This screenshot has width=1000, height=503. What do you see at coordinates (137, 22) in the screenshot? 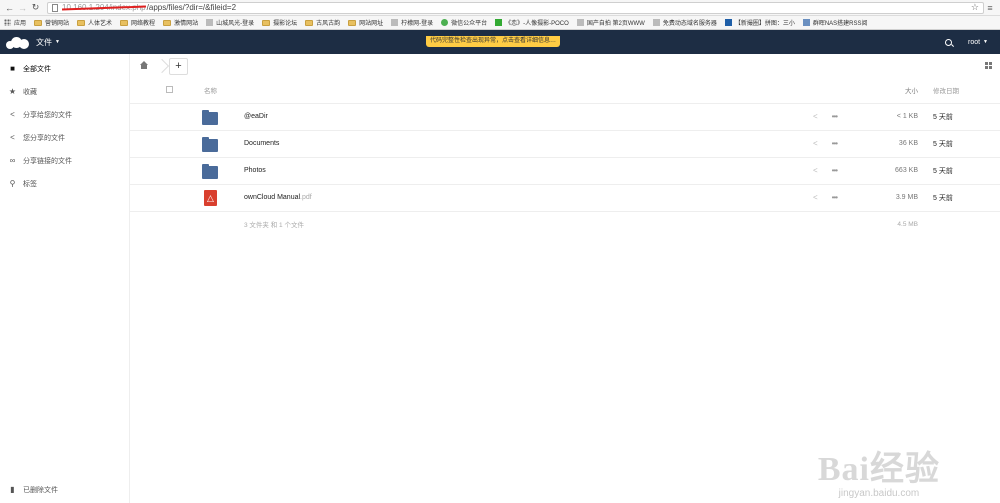
I see `bookmark-item: 网络教程` at bounding box center [137, 22].